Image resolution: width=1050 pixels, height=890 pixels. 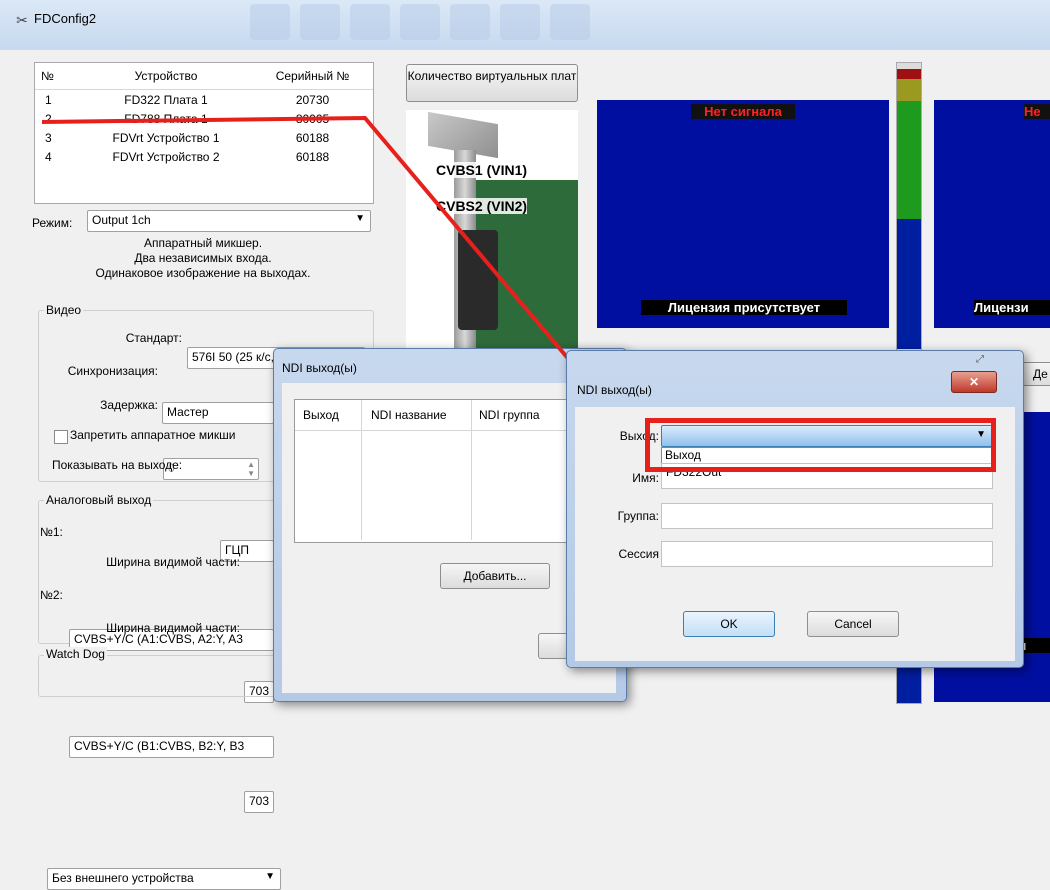 I want to click on group-label: Группа:, so click(x=638, y=516).